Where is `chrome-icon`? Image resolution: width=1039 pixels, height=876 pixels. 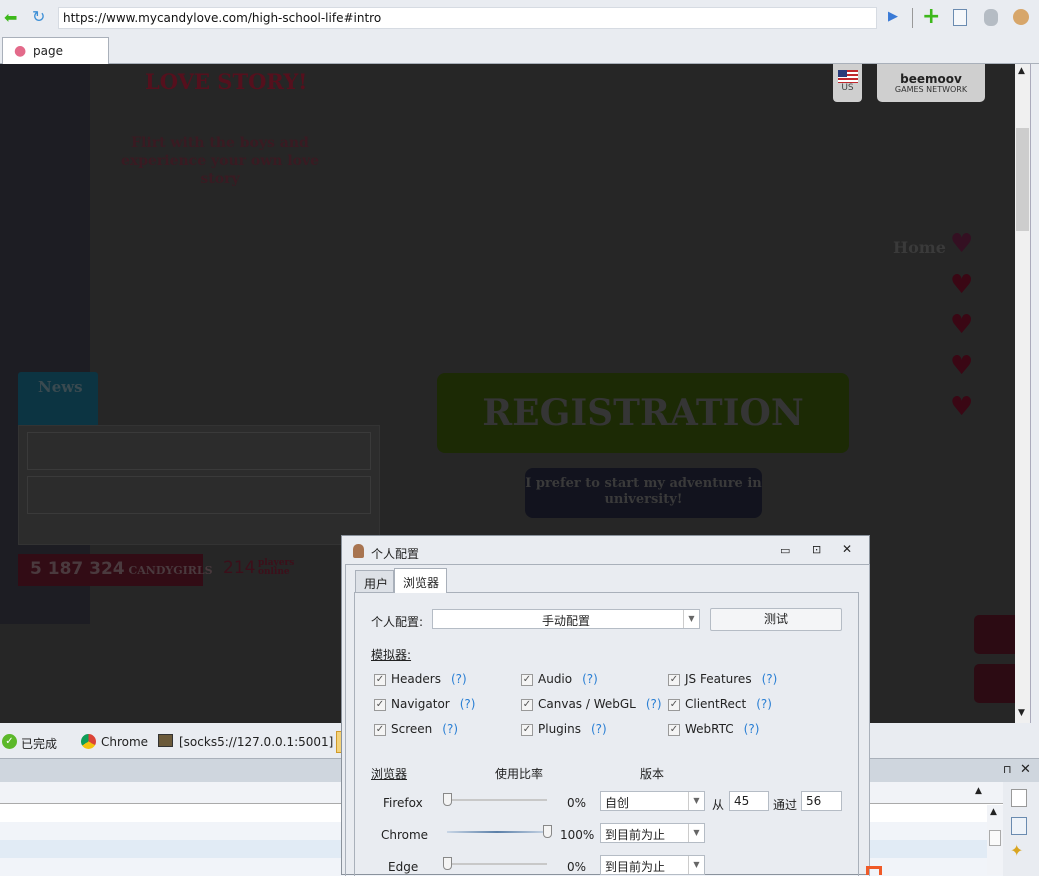
chrome-icon is located at coordinates (88, 741).